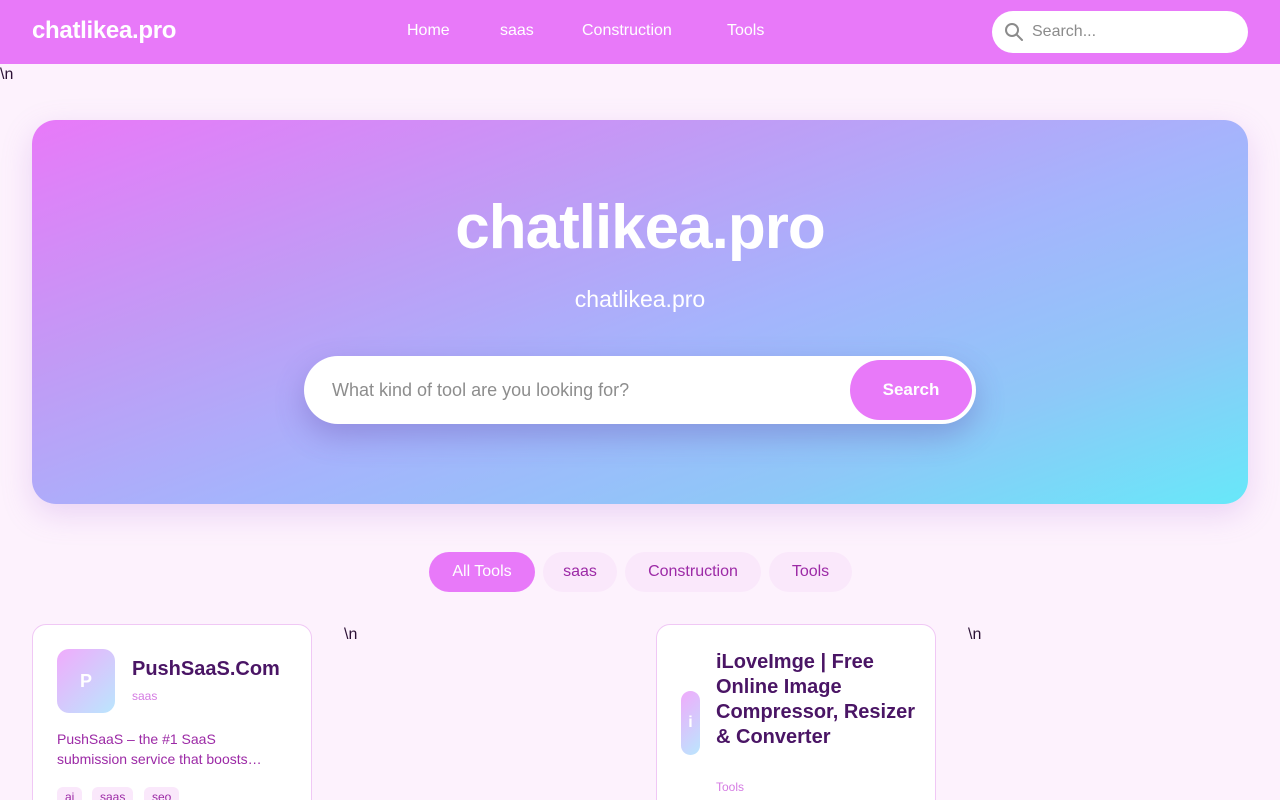  I want to click on nav-search-box, so click(1120, 32).